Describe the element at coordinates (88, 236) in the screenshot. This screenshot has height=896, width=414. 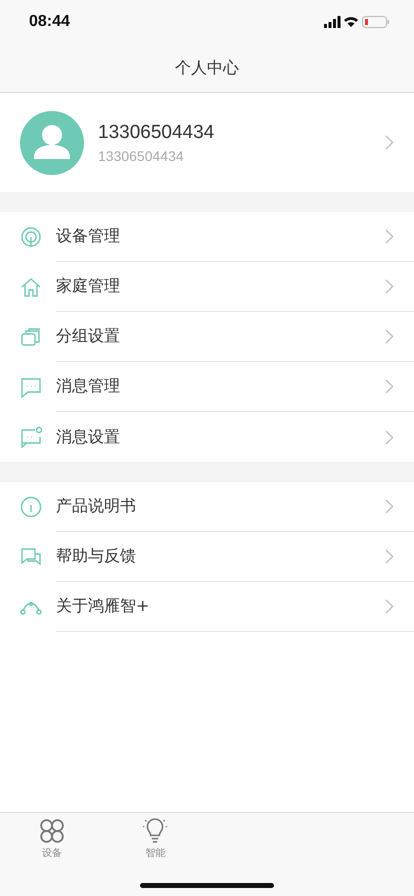
I see `menu-label: 设备管理` at that location.